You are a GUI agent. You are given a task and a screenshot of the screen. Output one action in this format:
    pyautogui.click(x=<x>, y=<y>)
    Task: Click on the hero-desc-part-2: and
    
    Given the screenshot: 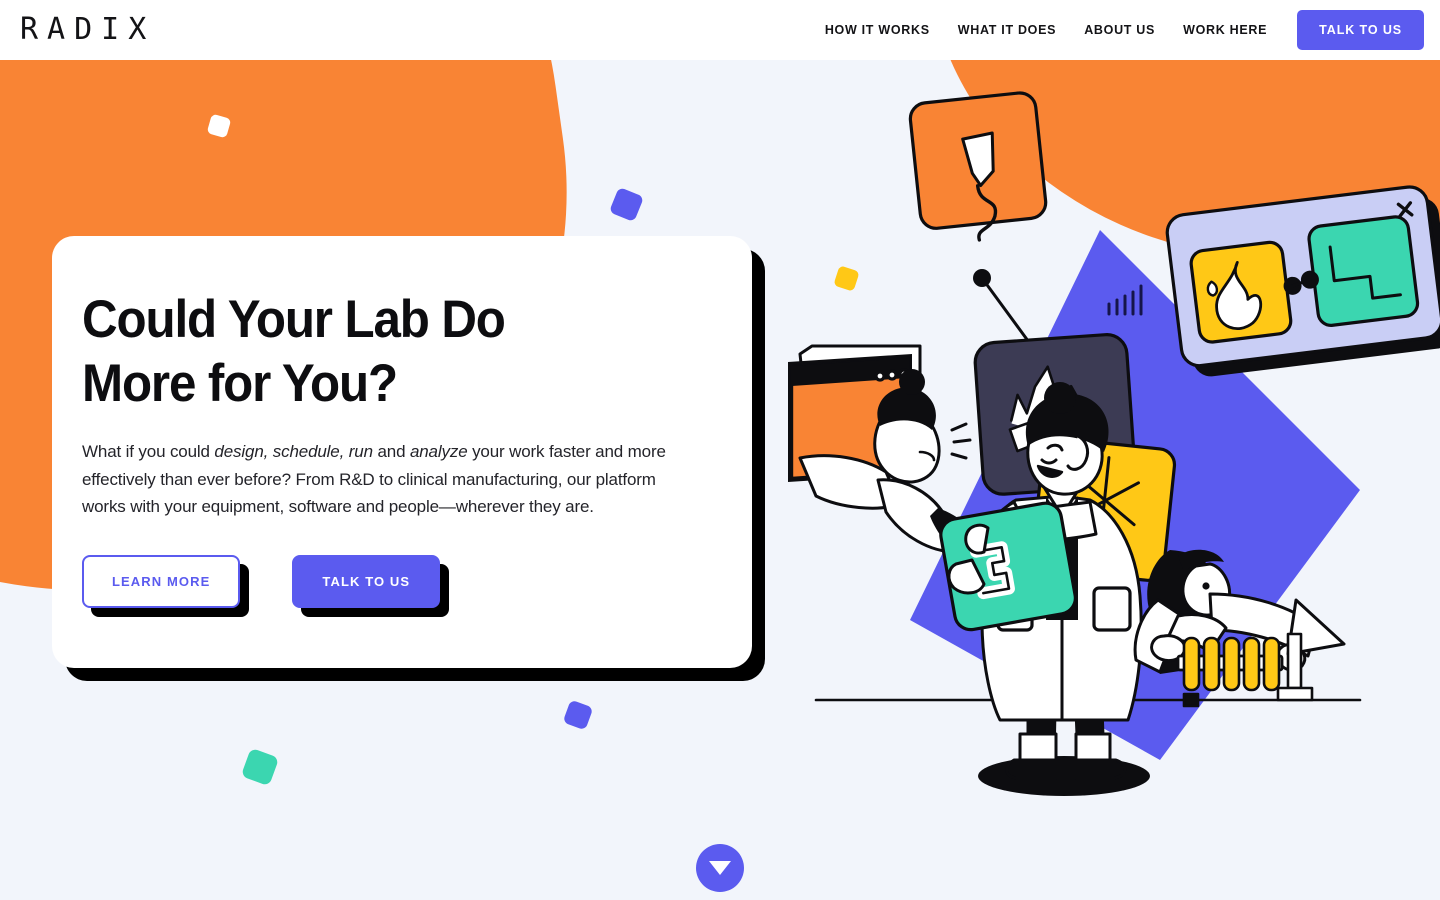 What is the action you would take?
    pyautogui.click(x=391, y=452)
    